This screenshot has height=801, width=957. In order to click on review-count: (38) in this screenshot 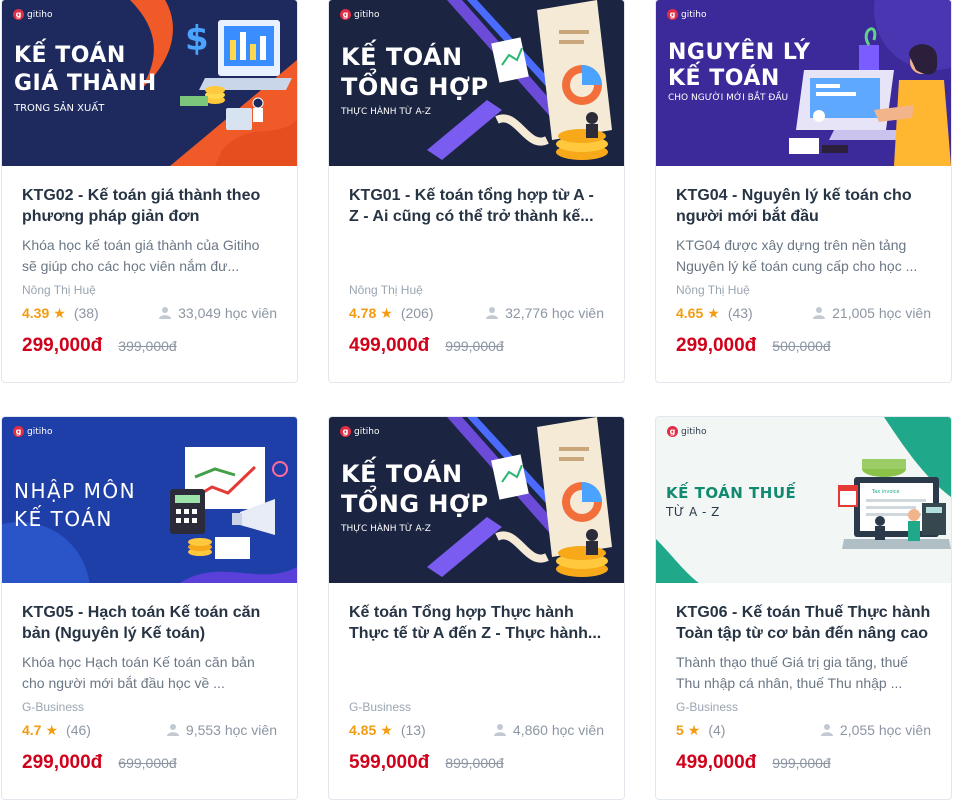, I will do `click(86, 313)`.